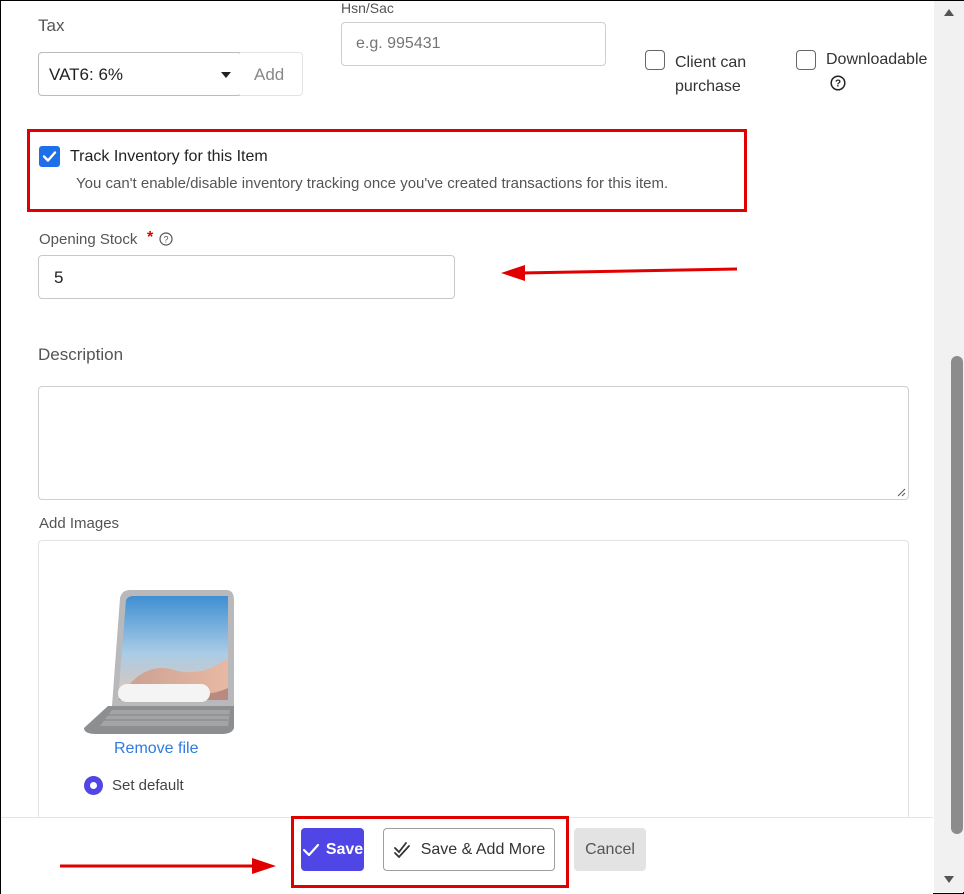 This screenshot has width=964, height=894. I want to click on track-inventory-label: Track Inventory for this Item, so click(169, 156).